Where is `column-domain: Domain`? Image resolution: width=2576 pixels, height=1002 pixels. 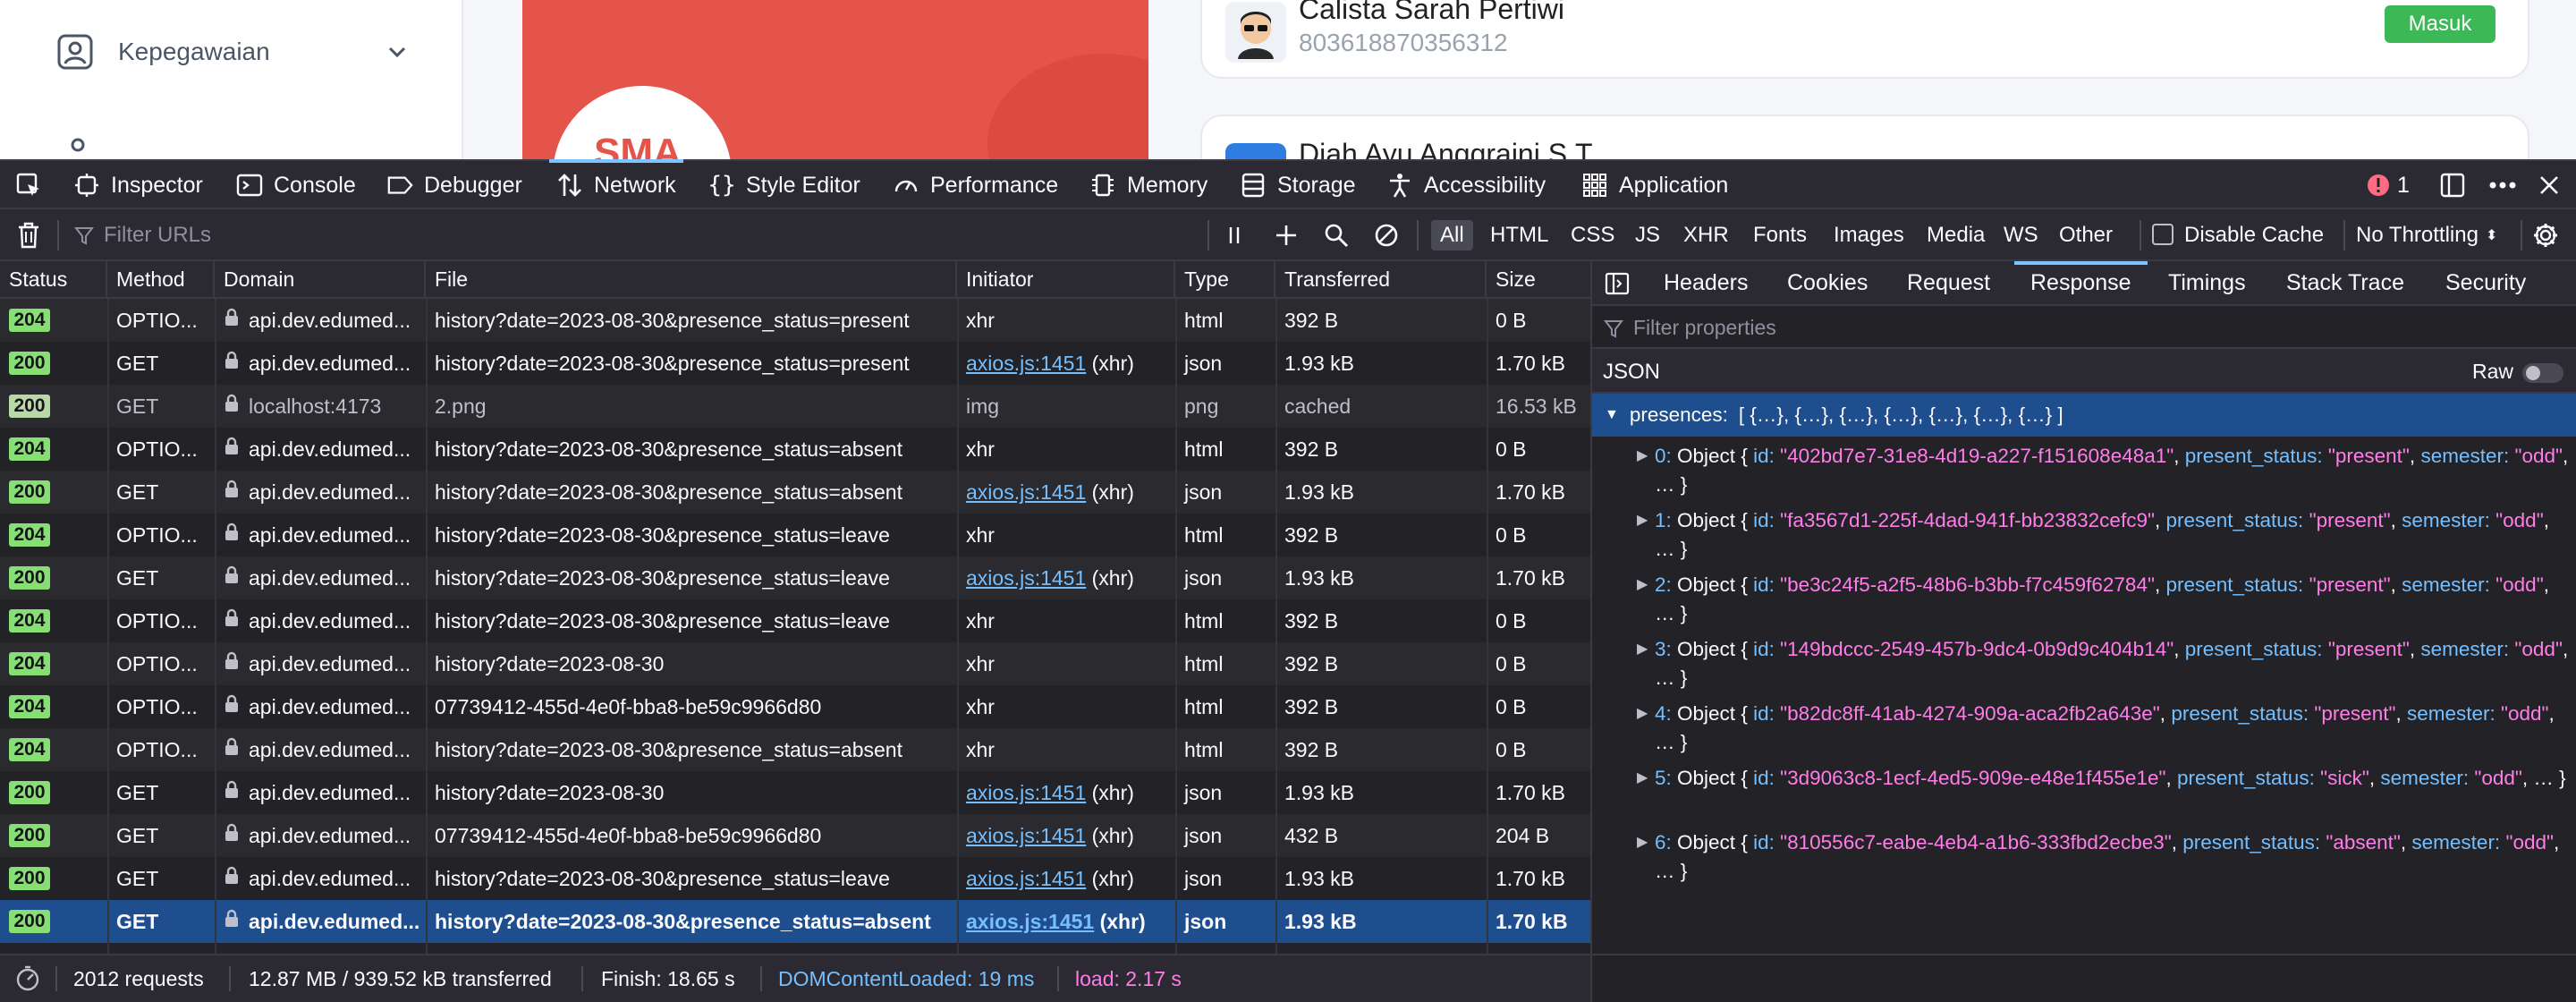
column-domain: Domain is located at coordinates (320, 279).